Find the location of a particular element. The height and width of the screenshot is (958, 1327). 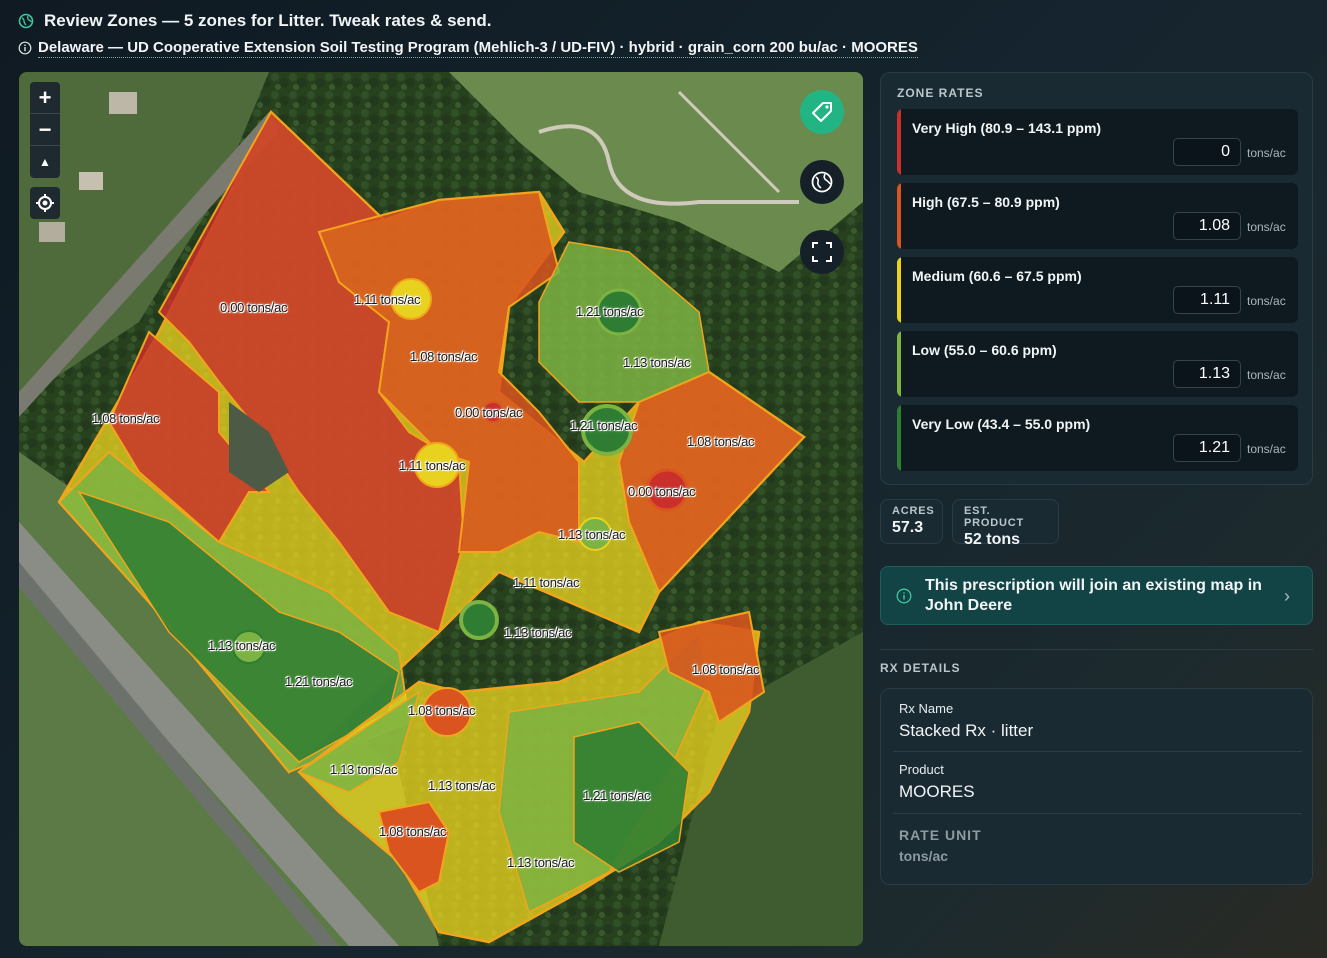

rate-input-very-low: 1.21 is located at coordinates (1207, 448).